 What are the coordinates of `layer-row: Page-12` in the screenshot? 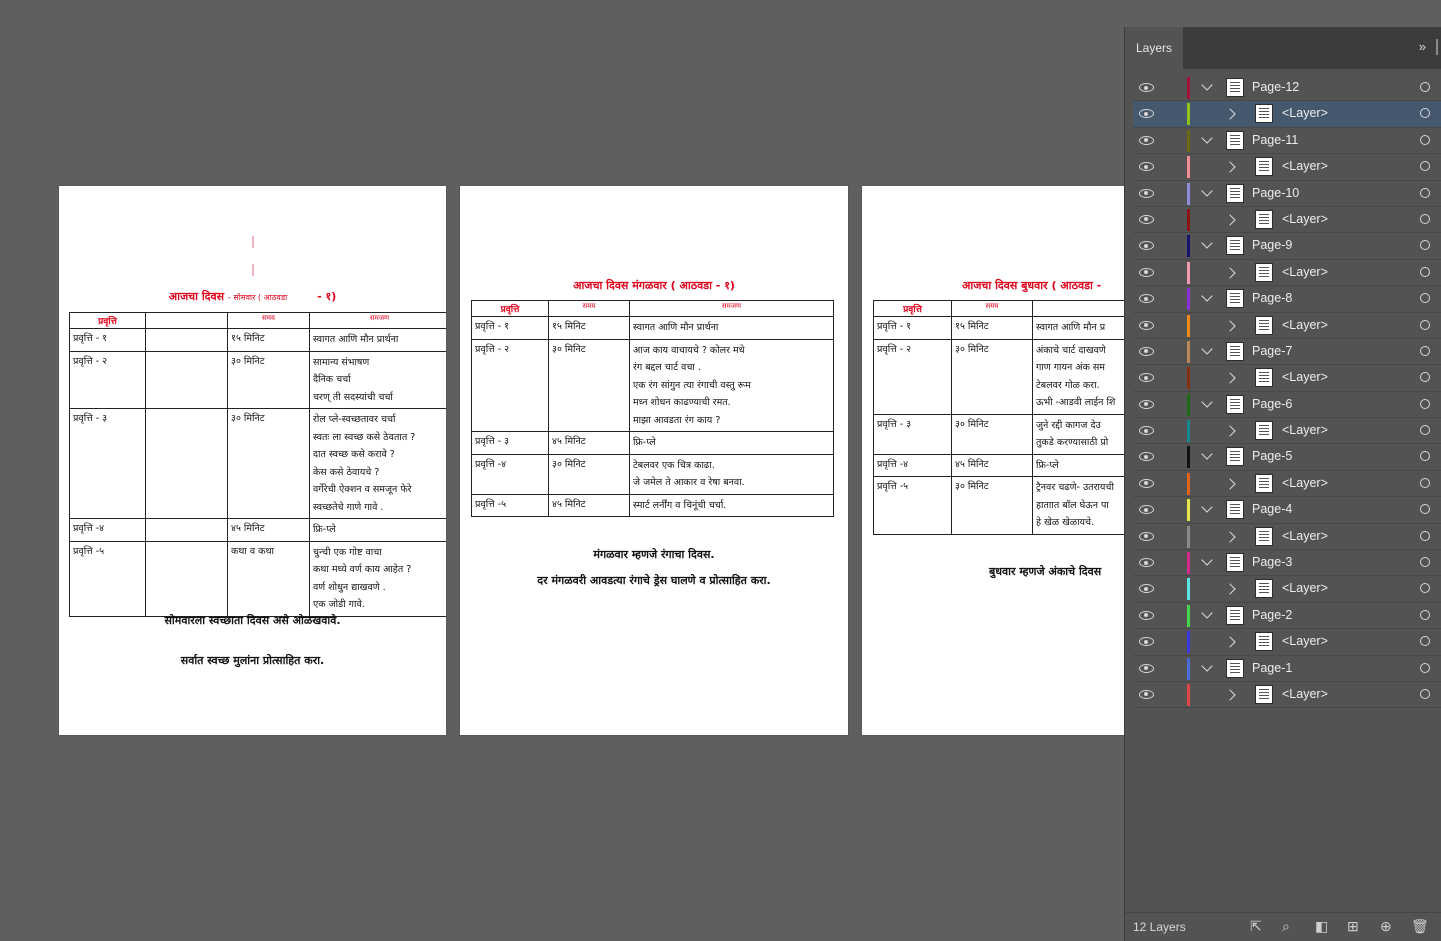 It's located at (1287, 88).